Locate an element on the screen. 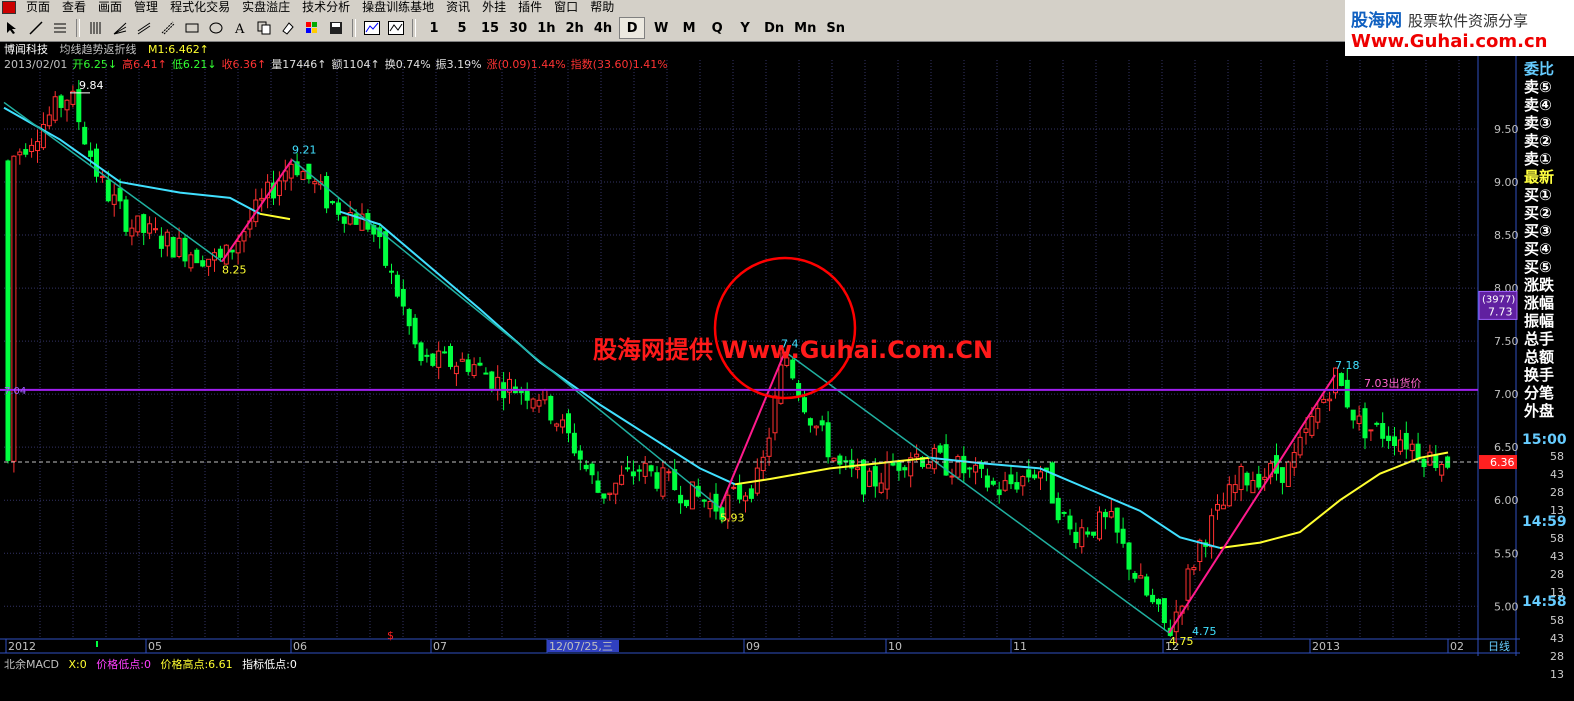 The image size is (1574, 701). quote-panel-item: 总额 is located at coordinates (1547, 357).